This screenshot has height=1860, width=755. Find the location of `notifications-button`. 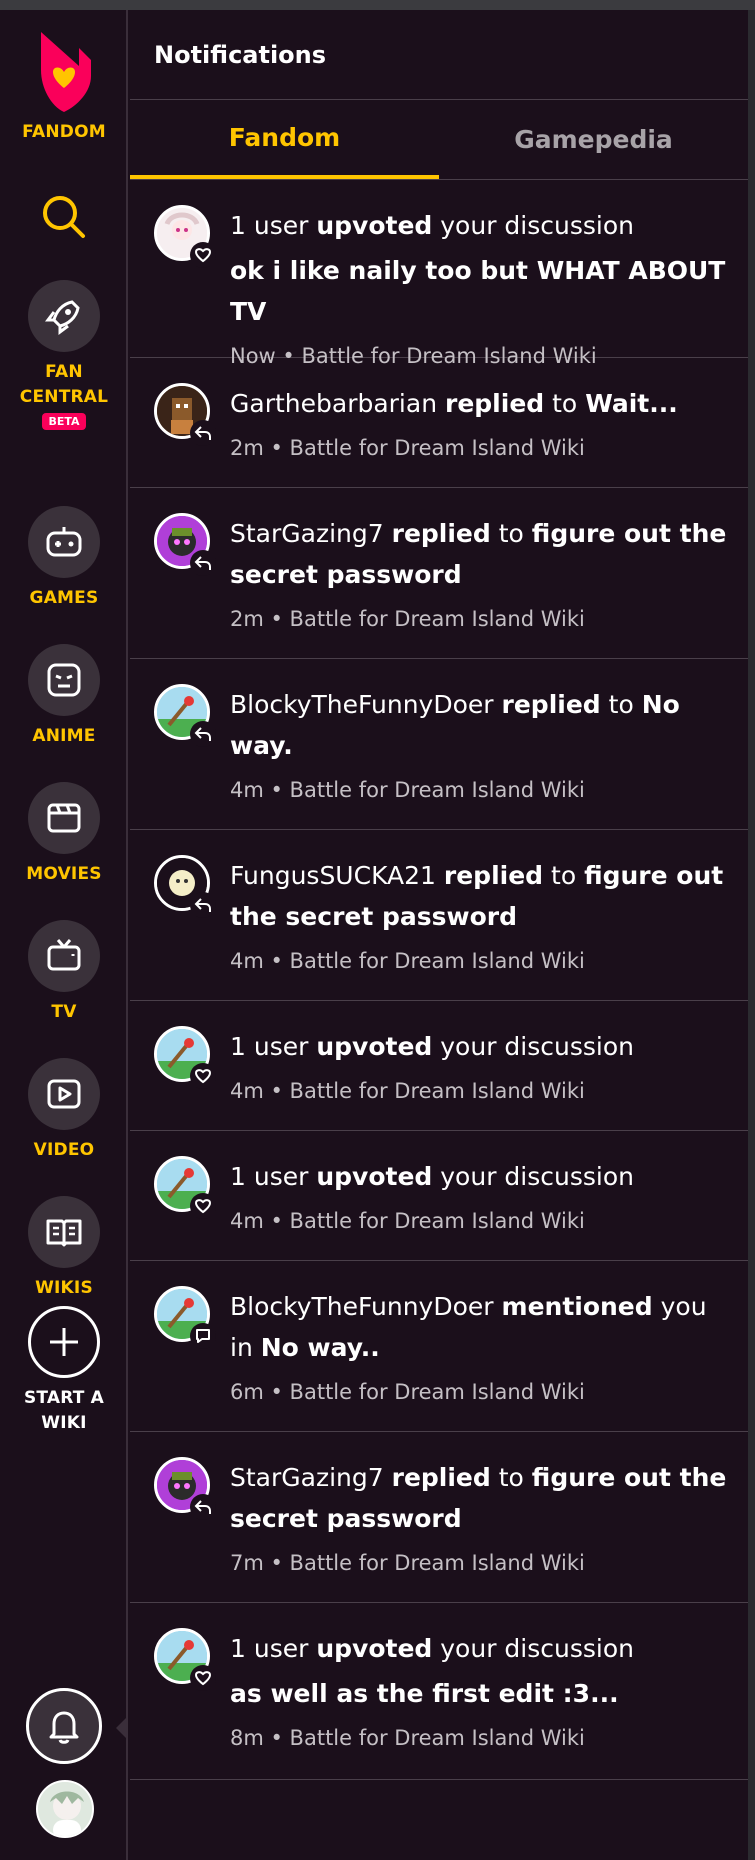

notifications-button is located at coordinates (64, 1726).